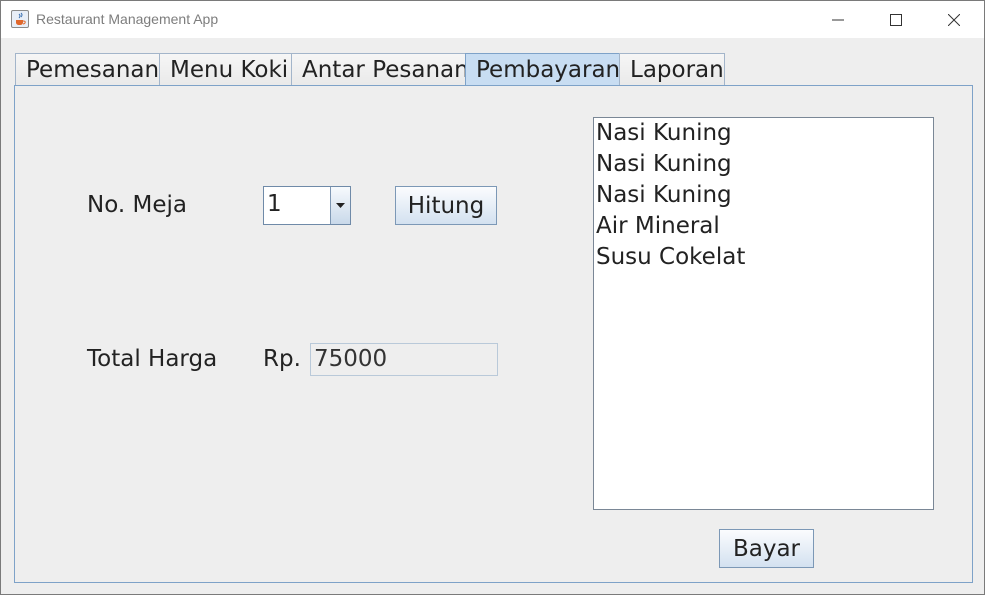 This screenshot has height=595, width=985. I want to click on tab-pemesanan: Pemesanan, so click(87, 69).